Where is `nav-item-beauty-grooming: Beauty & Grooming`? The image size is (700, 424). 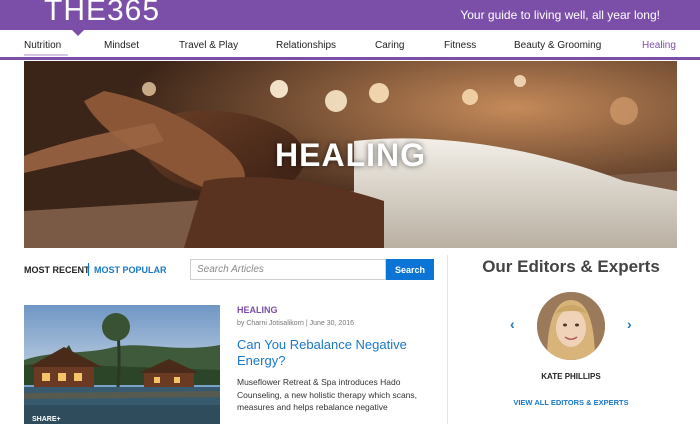
nav-item-beauty-grooming: Beauty & Grooming is located at coordinates (557, 45).